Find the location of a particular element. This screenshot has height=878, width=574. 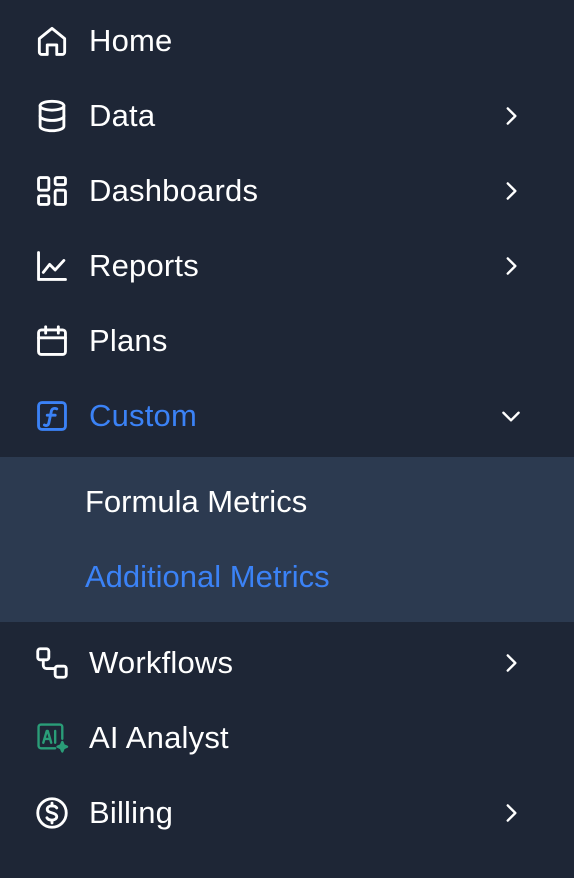

submenu-item-label: Additional Metrics is located at coordinates (207, 576).